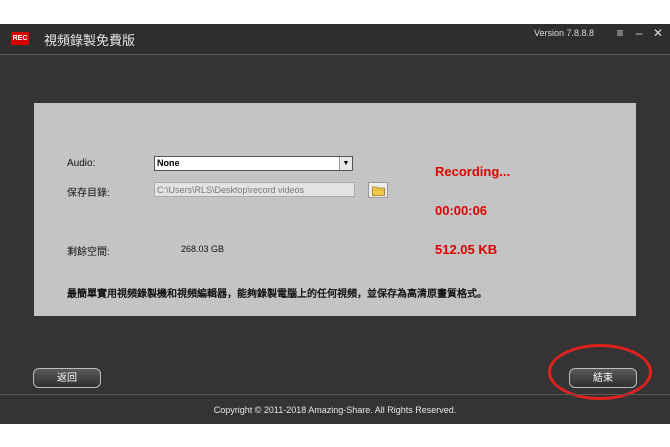  Describe the element at coordinates (88, 252) in the screenshot. I see `free-space-label: 剩餘空間:` at that location.